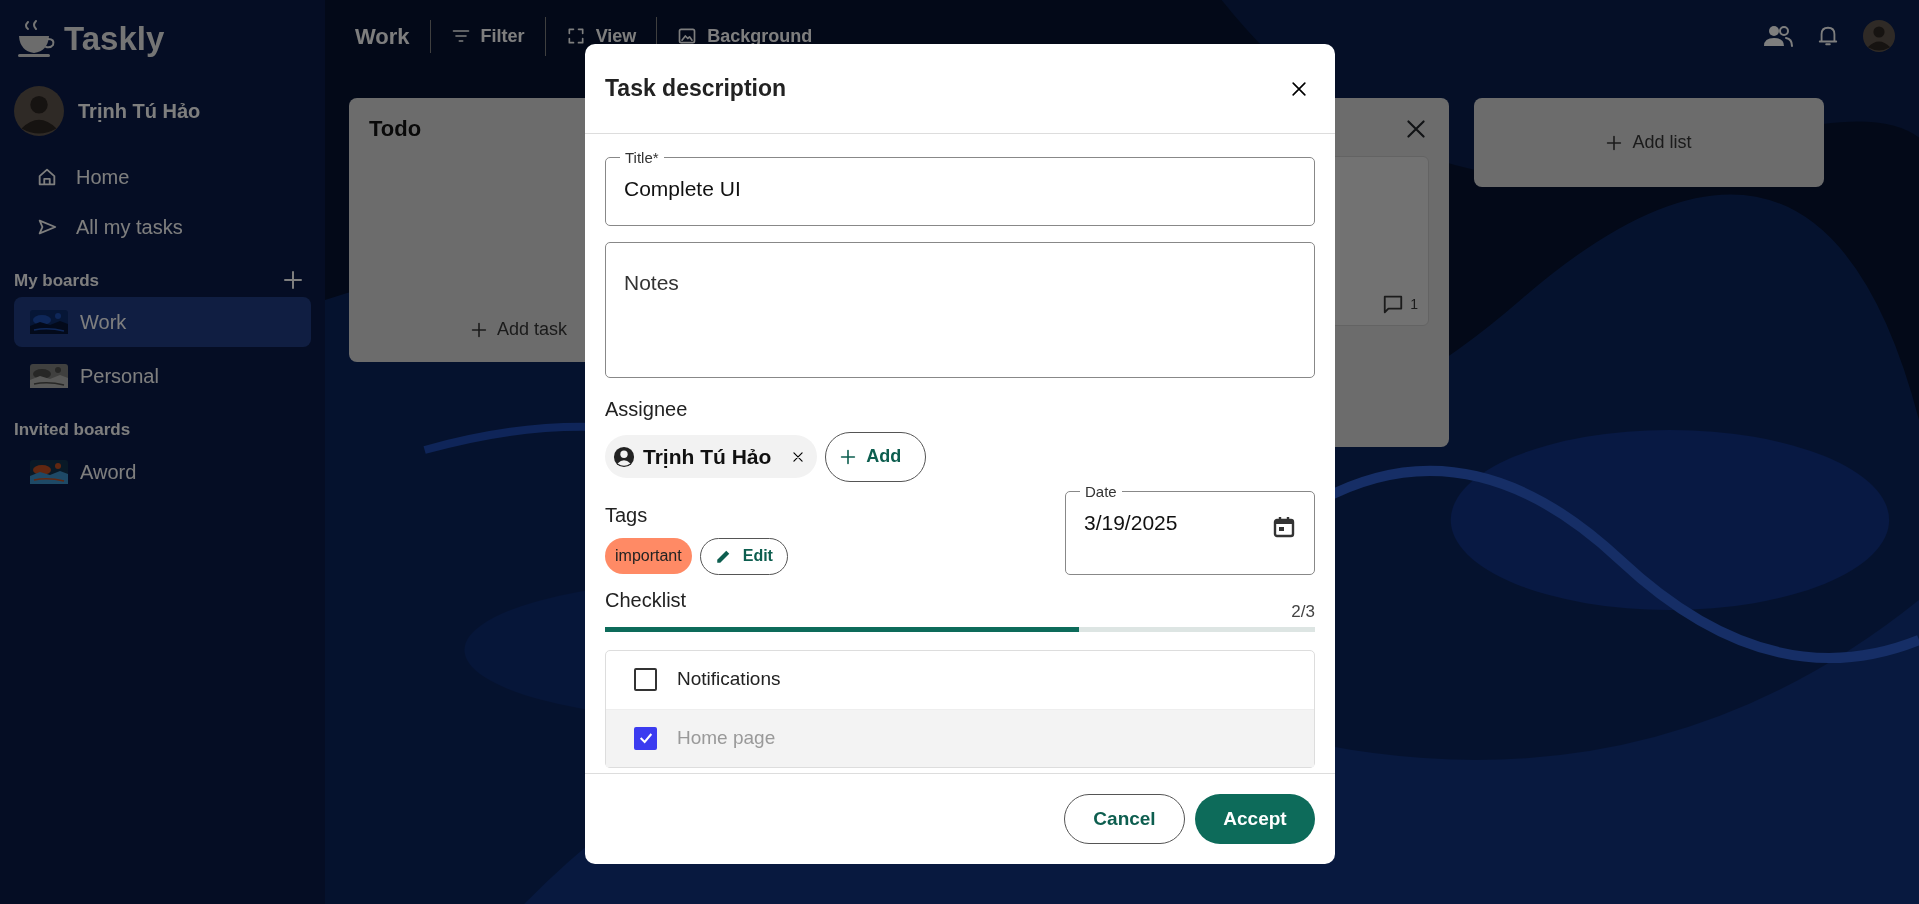  What do you see at coordinates (393, 36) in the screenshot?
I see `board-title: Work` at bounding box center [393, 36].